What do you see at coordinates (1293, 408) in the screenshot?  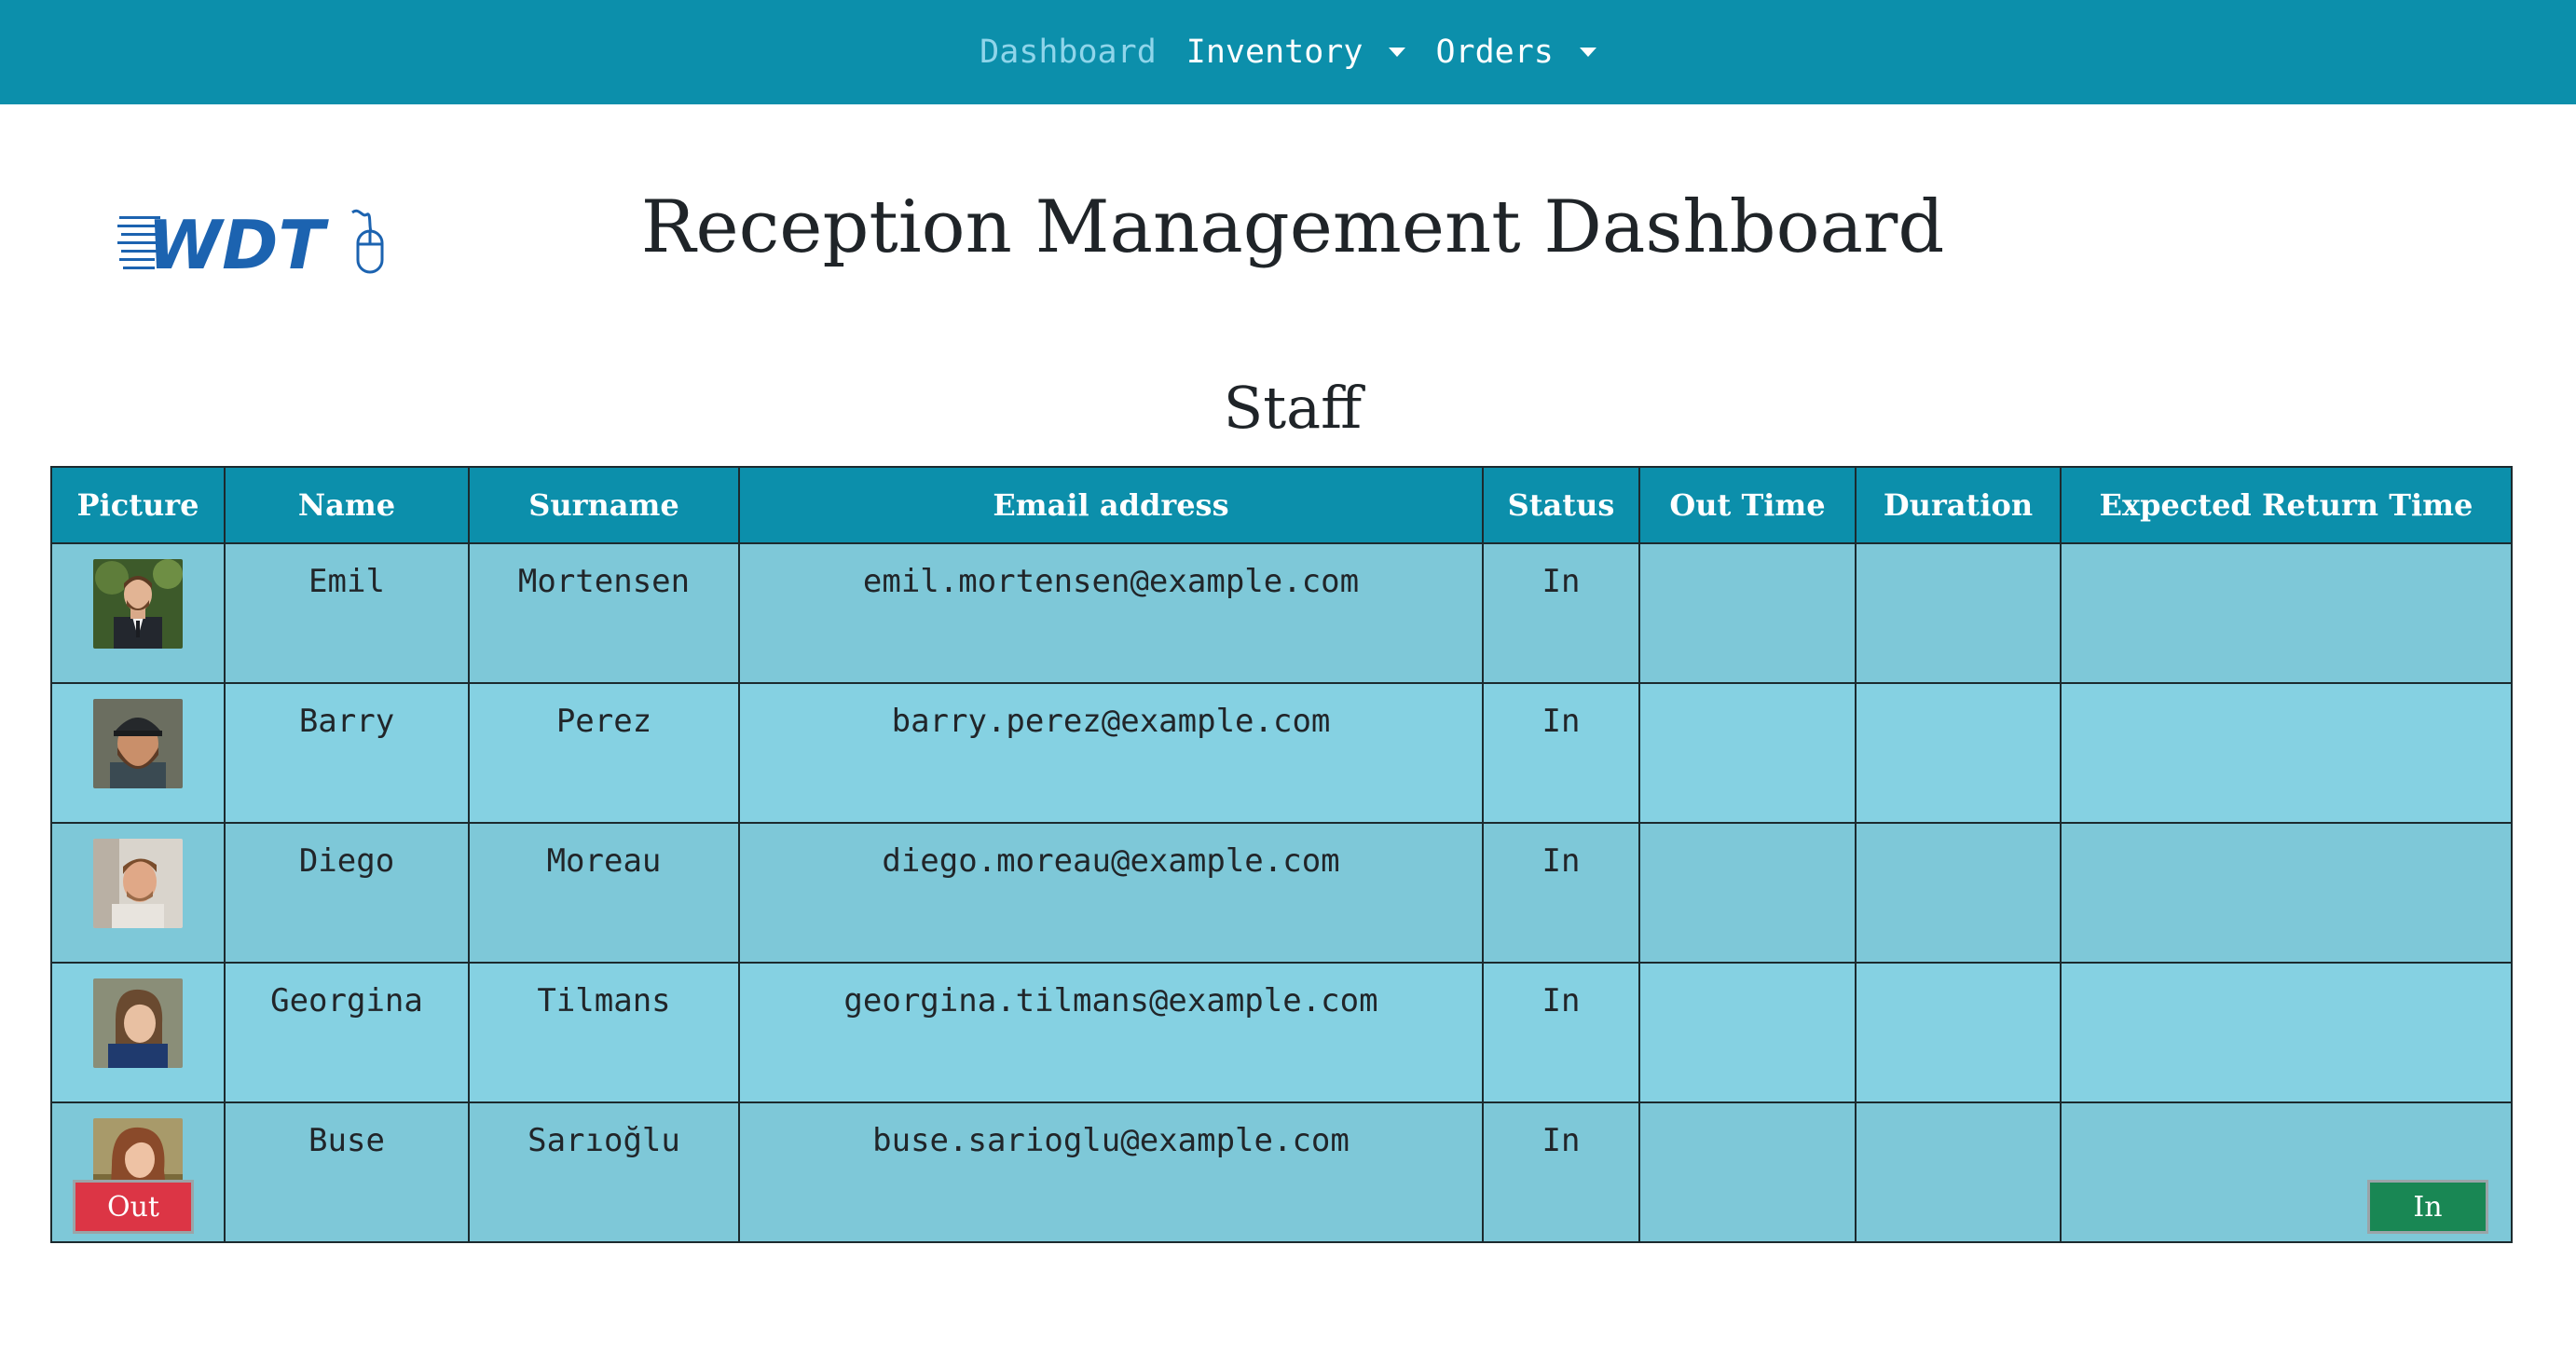 I see `staff-section-title: Staff` at bounding box center [1293, 408].